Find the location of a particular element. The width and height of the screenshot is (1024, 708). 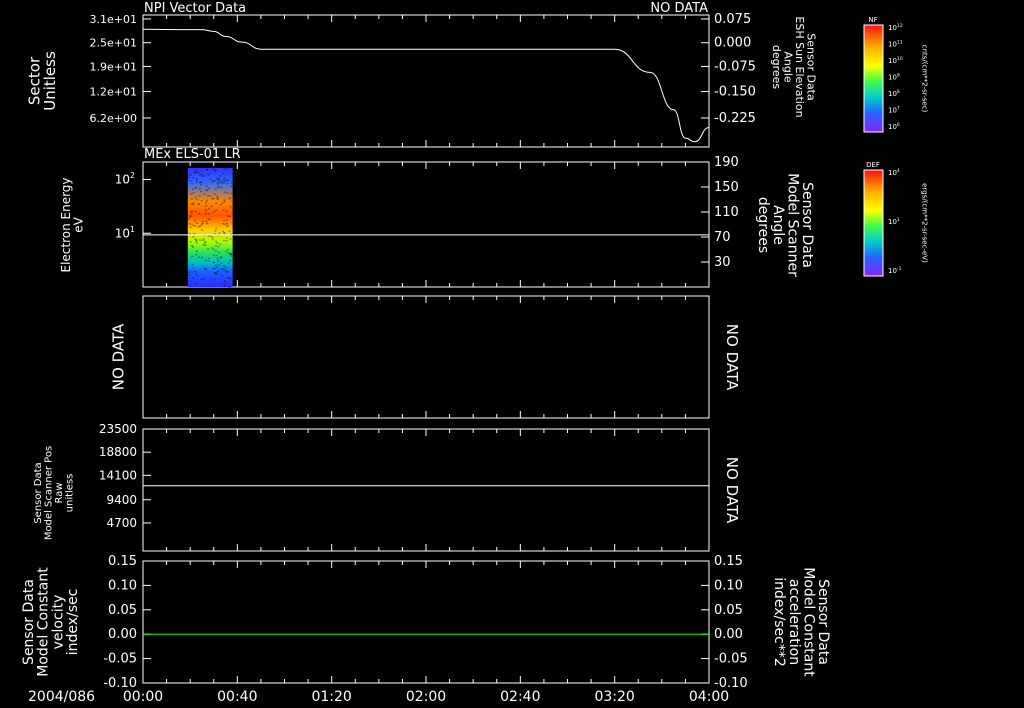

colorbar-tick-label: 10-1 is located at coordinates (895, 270).